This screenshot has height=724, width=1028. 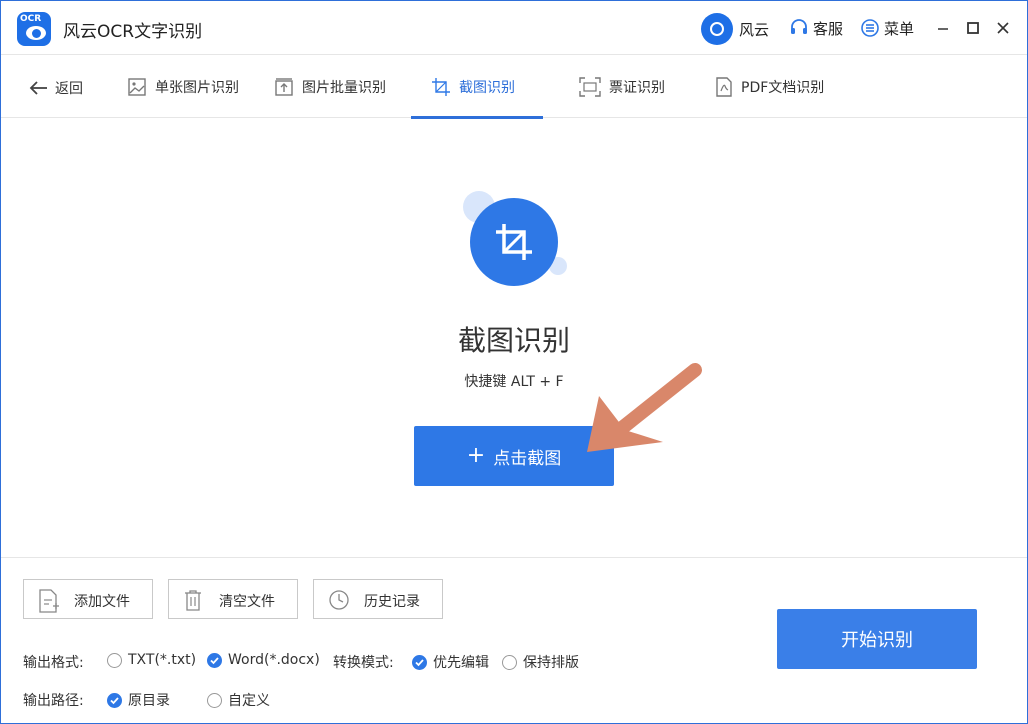 I want to click on mode-edit-radio: 优先编辑, so click(x=450, y=662).